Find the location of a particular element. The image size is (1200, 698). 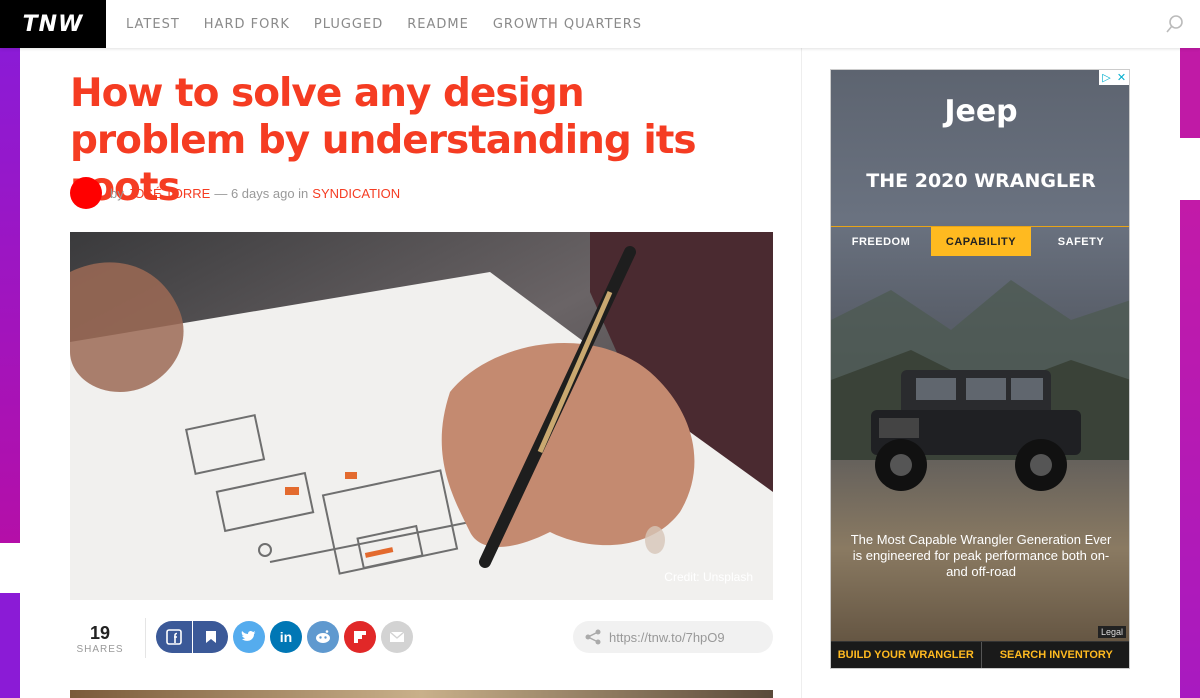

short-url-field: https://tnw.to/7hpO9 is located at coordinates (673, 637).